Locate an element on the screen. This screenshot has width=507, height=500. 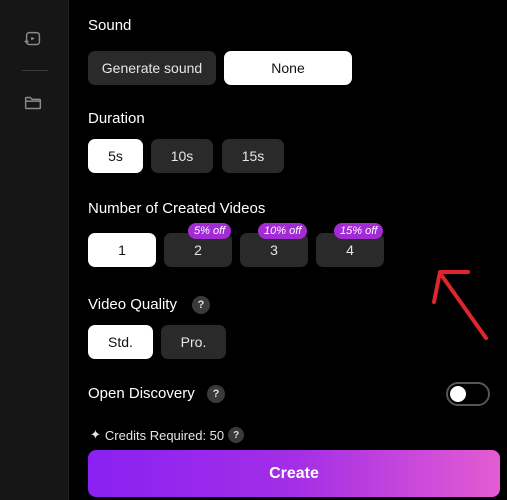
sidebar is located at coordinates (34, 250).